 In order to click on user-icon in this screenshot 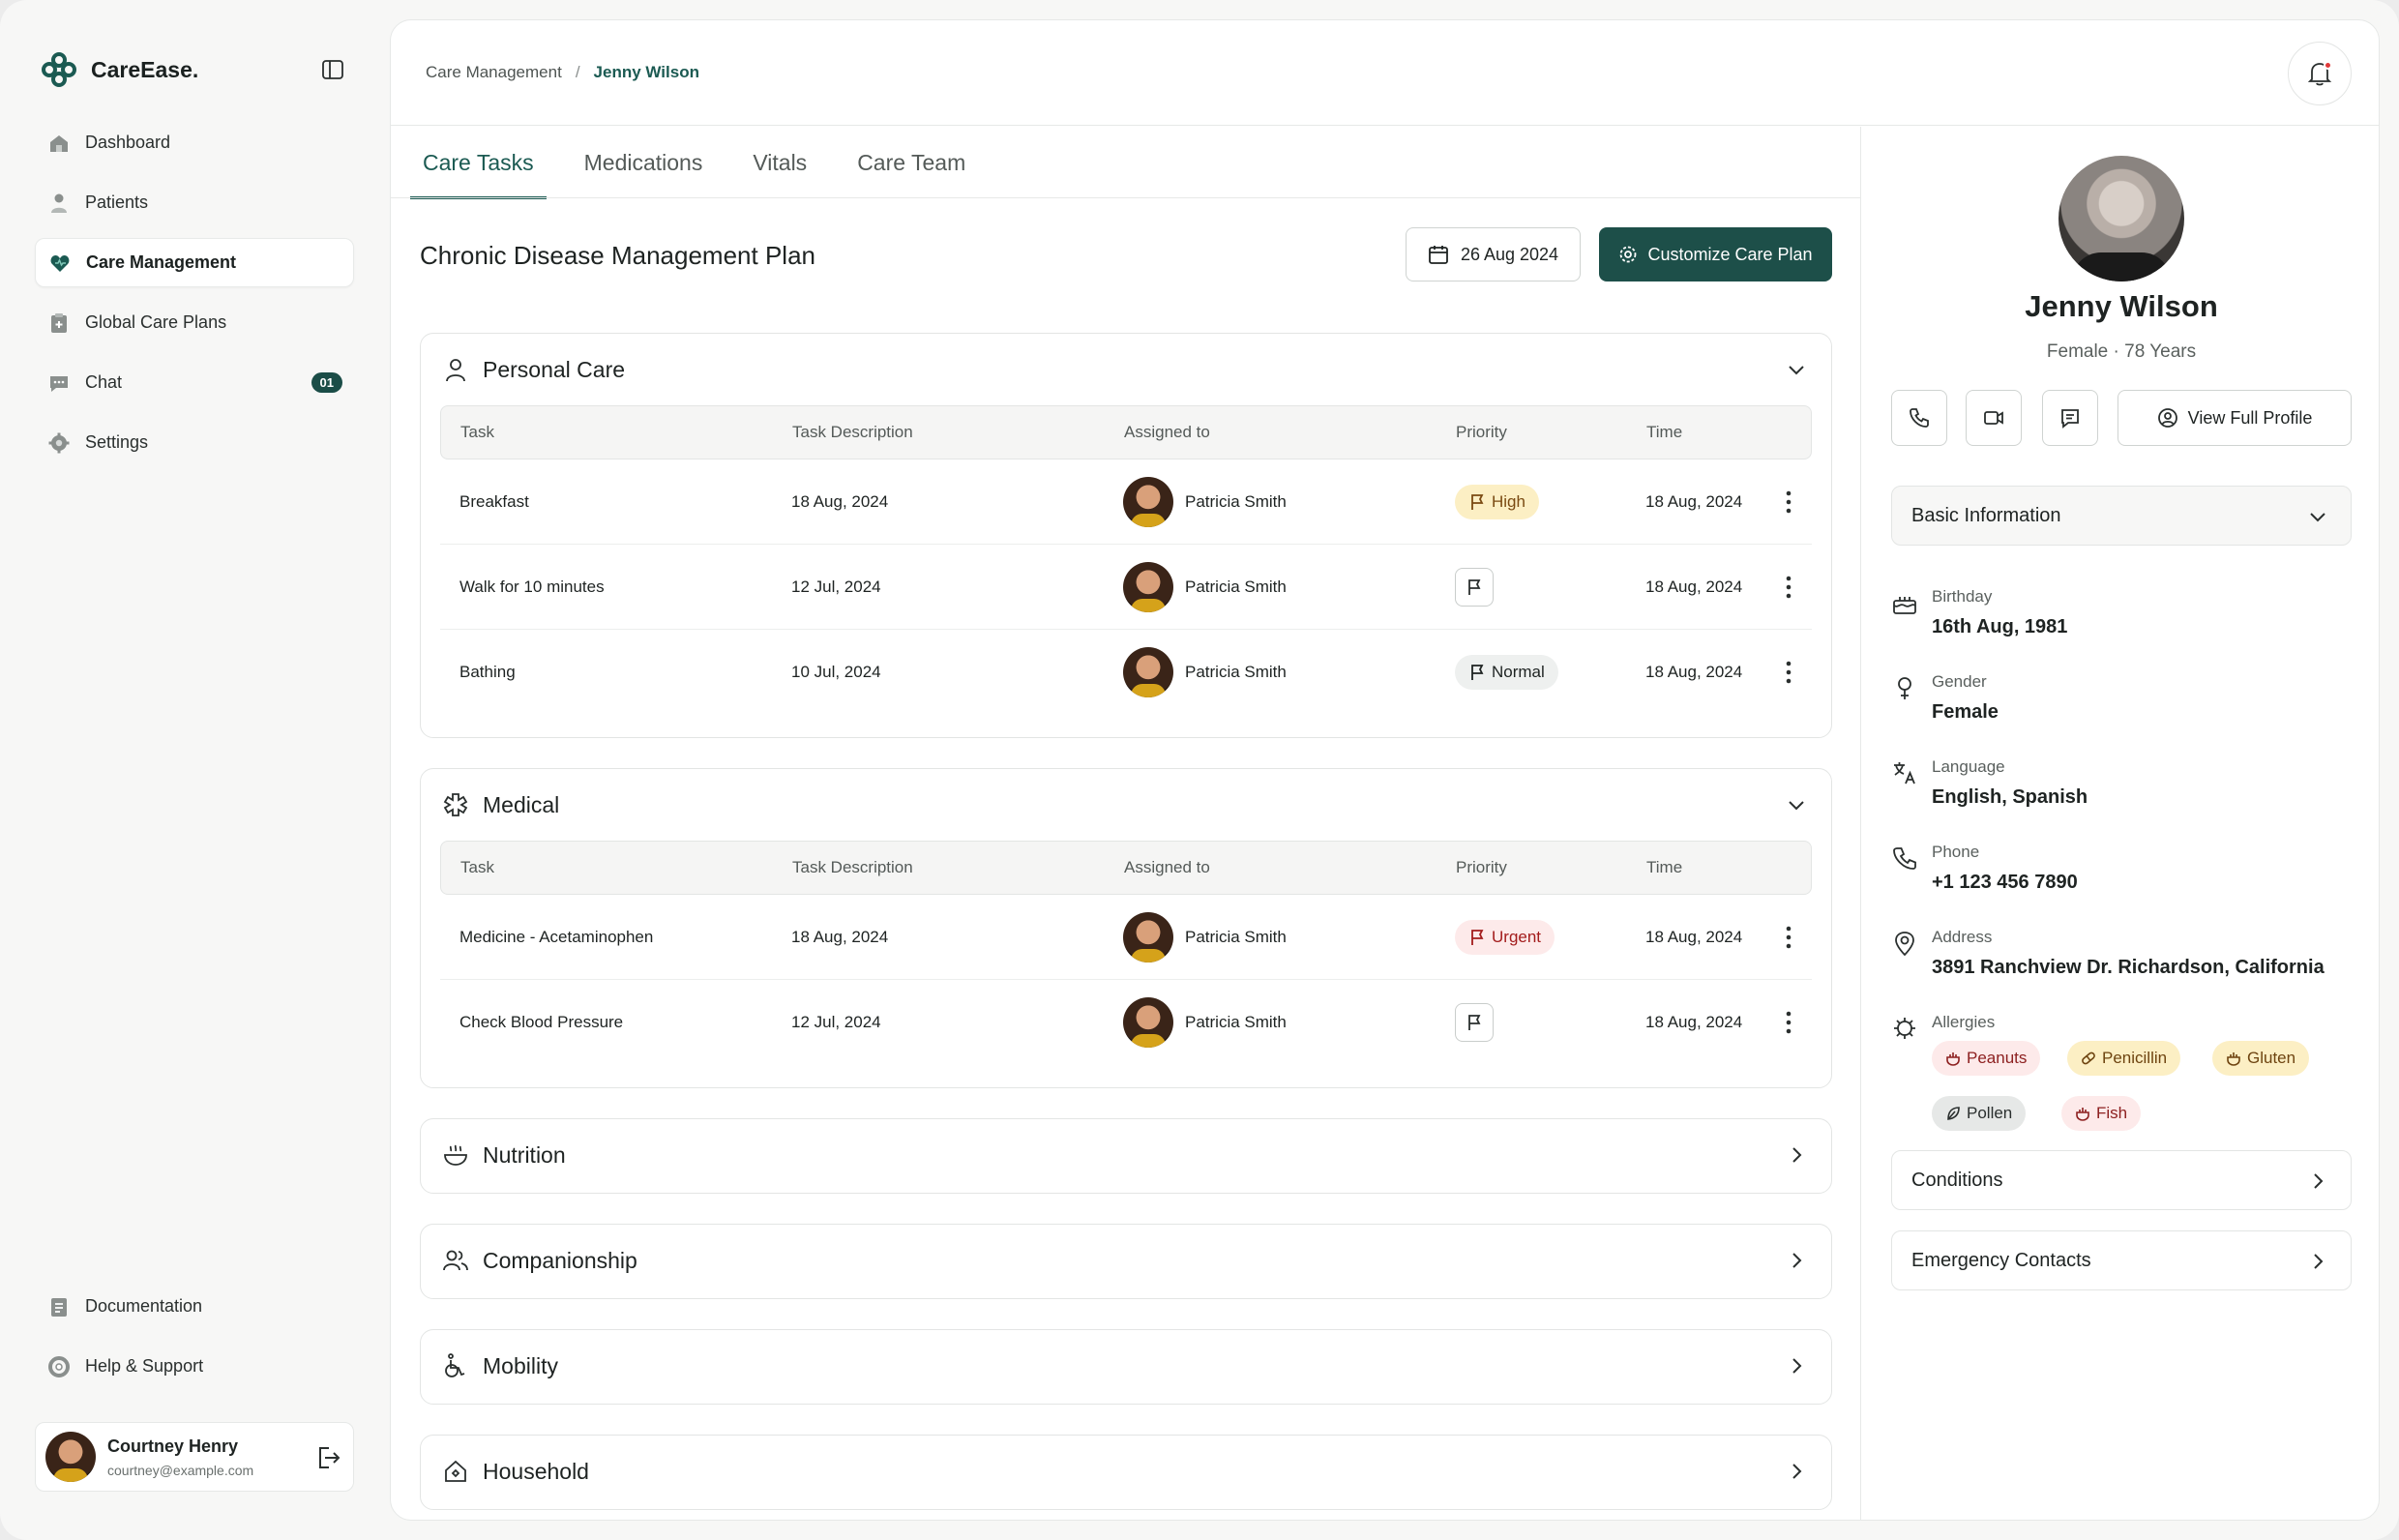, I will do `click(59, 203)`.